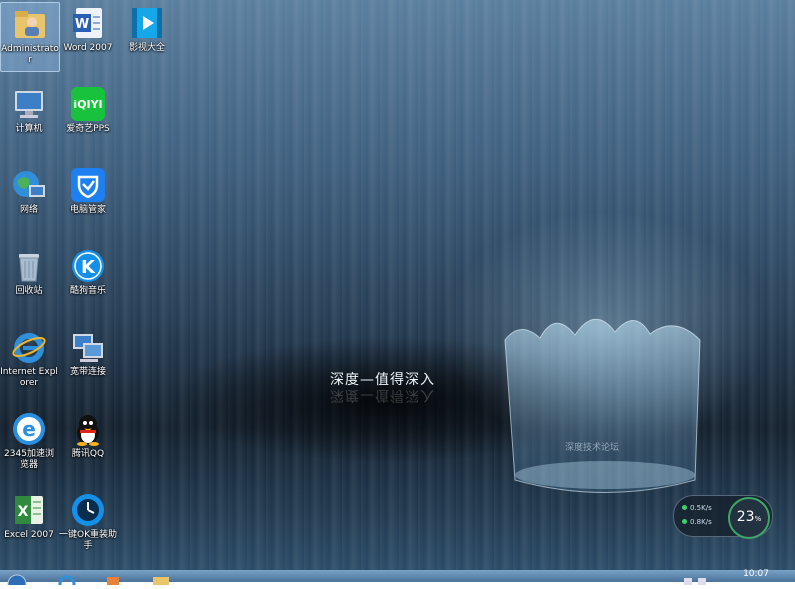  I want to click on icon-label: 2345加速浏览器, so click(29, 459).